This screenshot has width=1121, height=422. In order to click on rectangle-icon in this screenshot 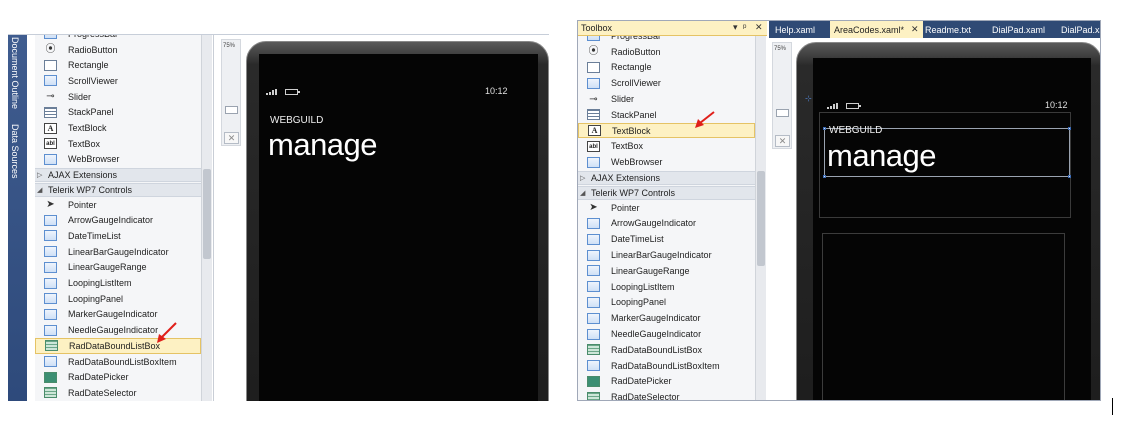, I will do `click(50, 65)`.